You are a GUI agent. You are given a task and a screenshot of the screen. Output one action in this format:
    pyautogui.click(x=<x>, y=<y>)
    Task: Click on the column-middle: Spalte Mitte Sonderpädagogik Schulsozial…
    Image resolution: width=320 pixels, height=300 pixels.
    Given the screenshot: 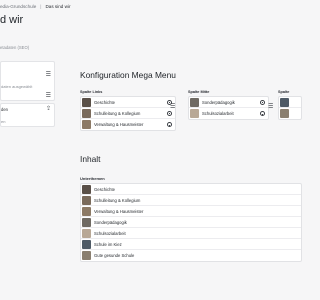 What is the action you would take?
    pyautogui.click(x=228, y=105)
    